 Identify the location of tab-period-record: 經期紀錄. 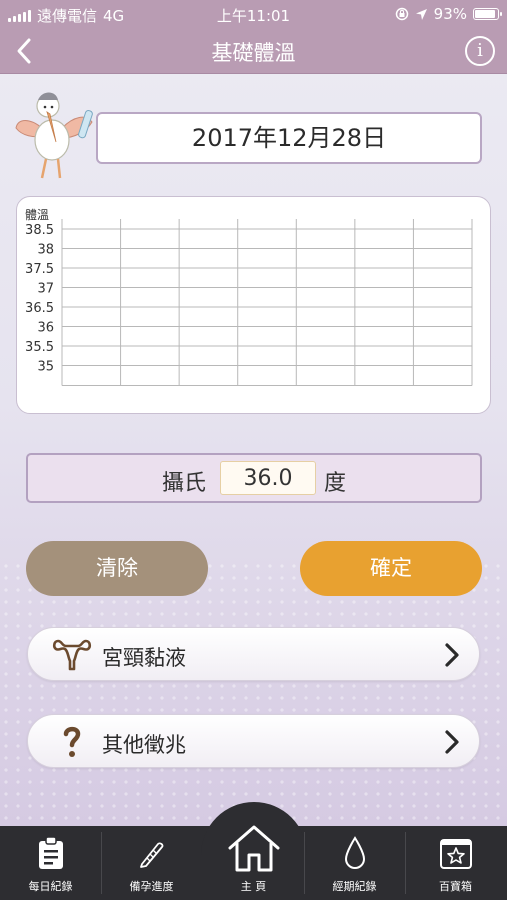
(354, 863).